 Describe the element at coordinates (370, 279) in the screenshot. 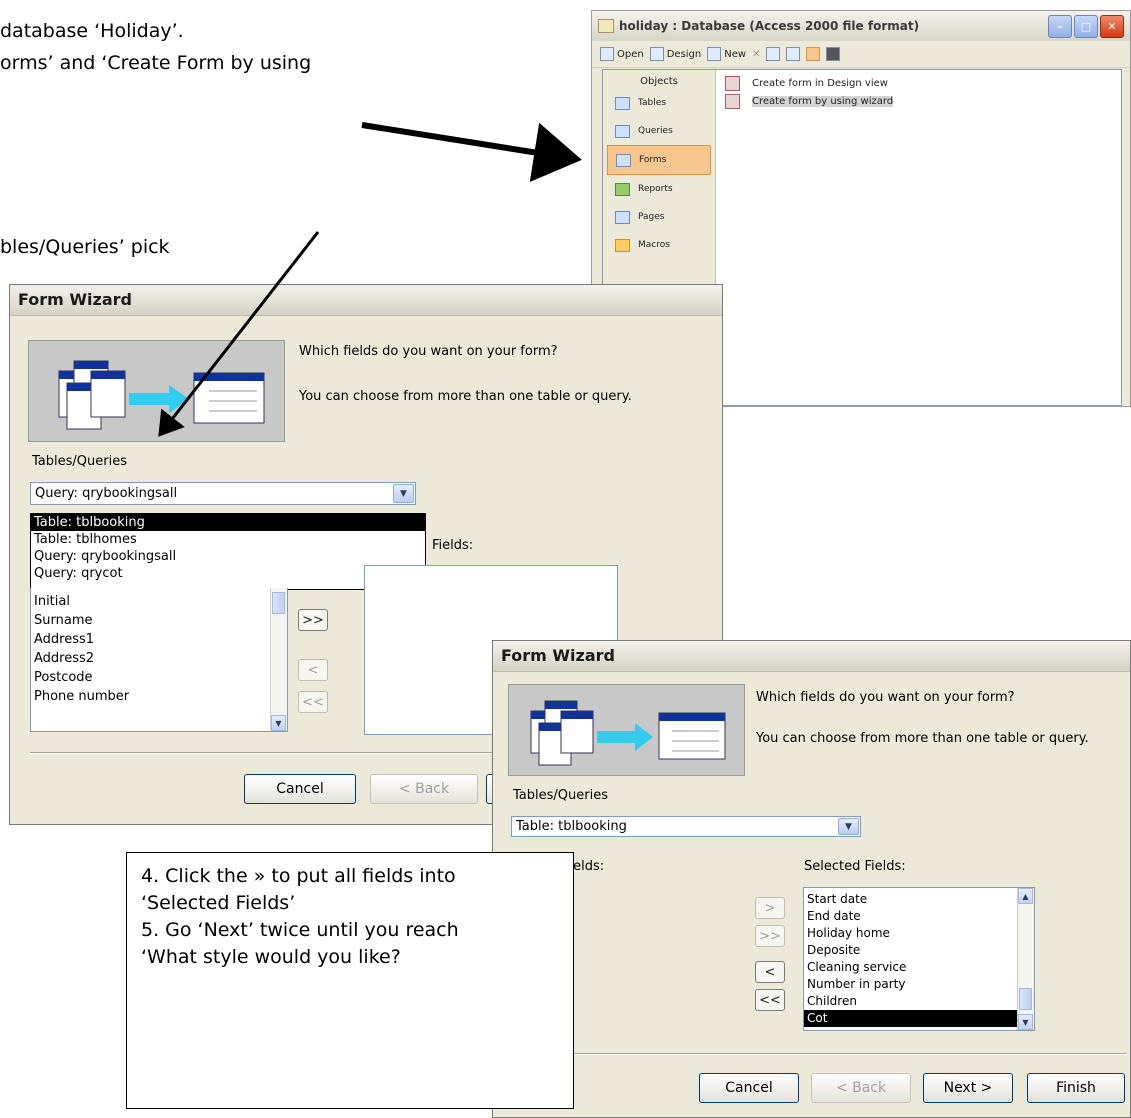

I see `annotation-arrows` at that location.